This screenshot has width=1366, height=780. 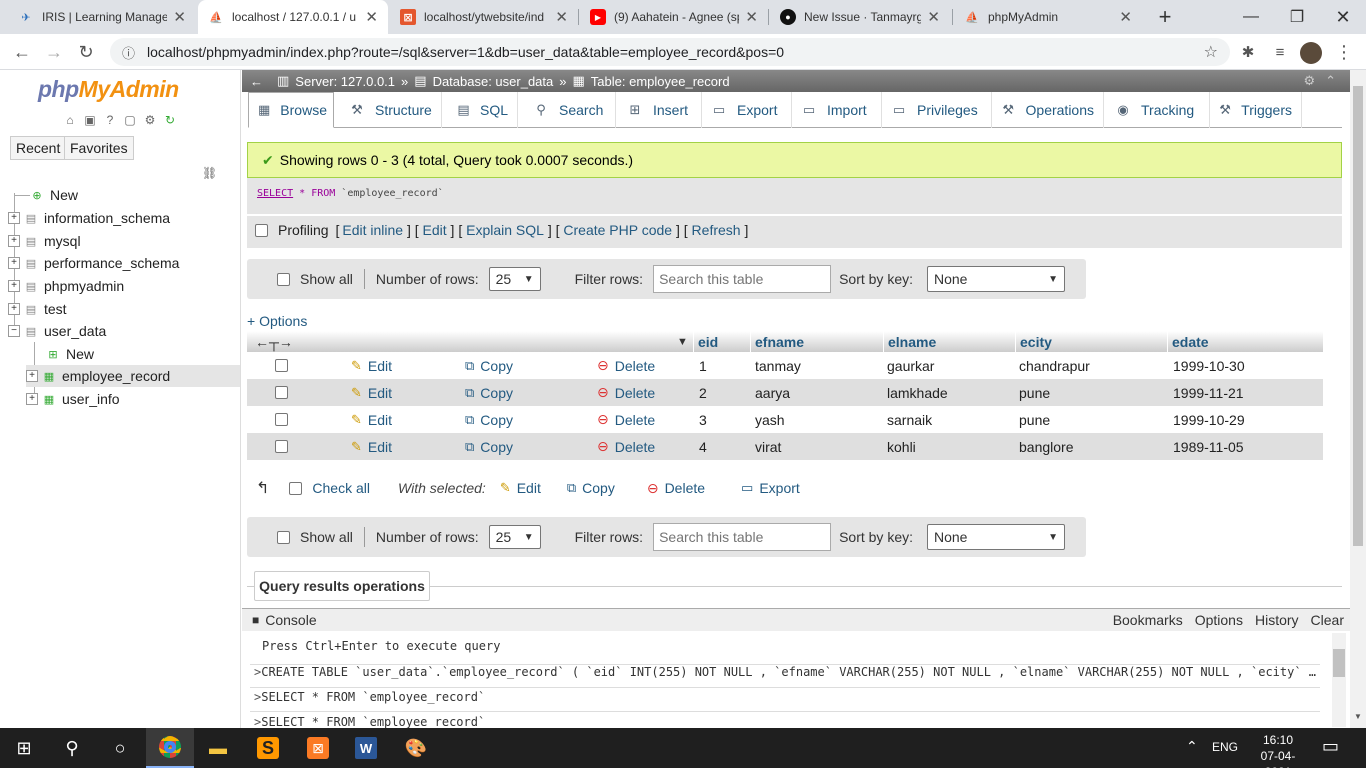 What do you see at coordinates (1251, 17) in the screenshot?
I see `minimize-icon: —` at bounding box center [1251, 17].